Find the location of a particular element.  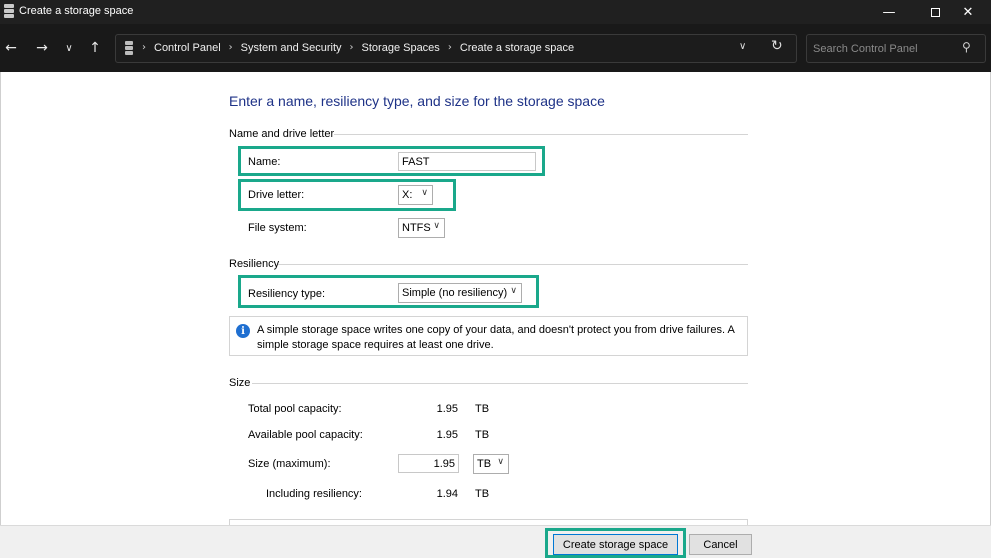

cancel-button: Cancel is located at coordinates (720, 544).